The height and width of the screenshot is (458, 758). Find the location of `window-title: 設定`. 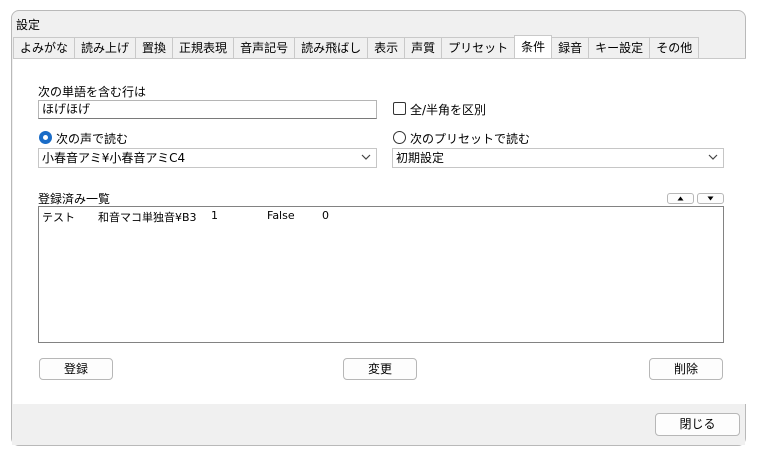

window-title: 設定 is located at coordinates (28, 25).